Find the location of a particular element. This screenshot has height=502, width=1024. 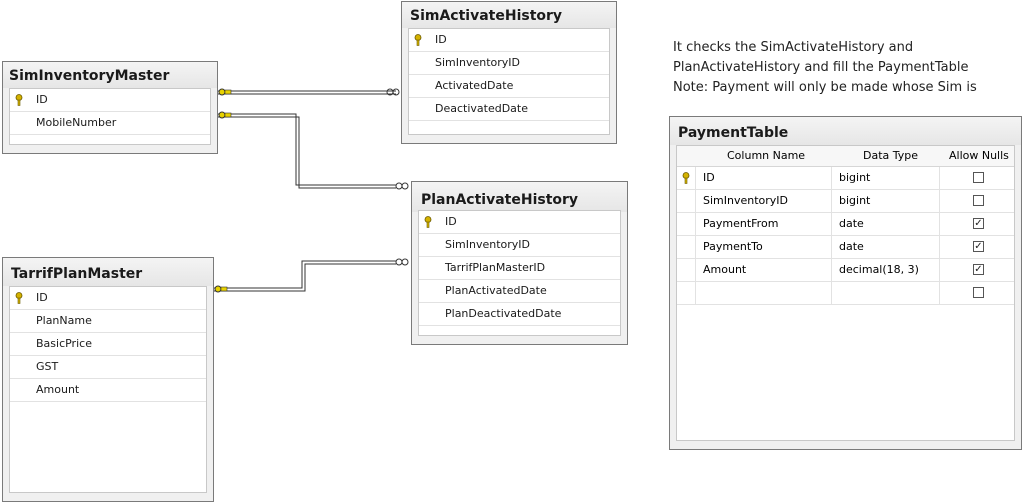

payment-row: PaymentTo date ✓ is located at coordinates (845, 247).